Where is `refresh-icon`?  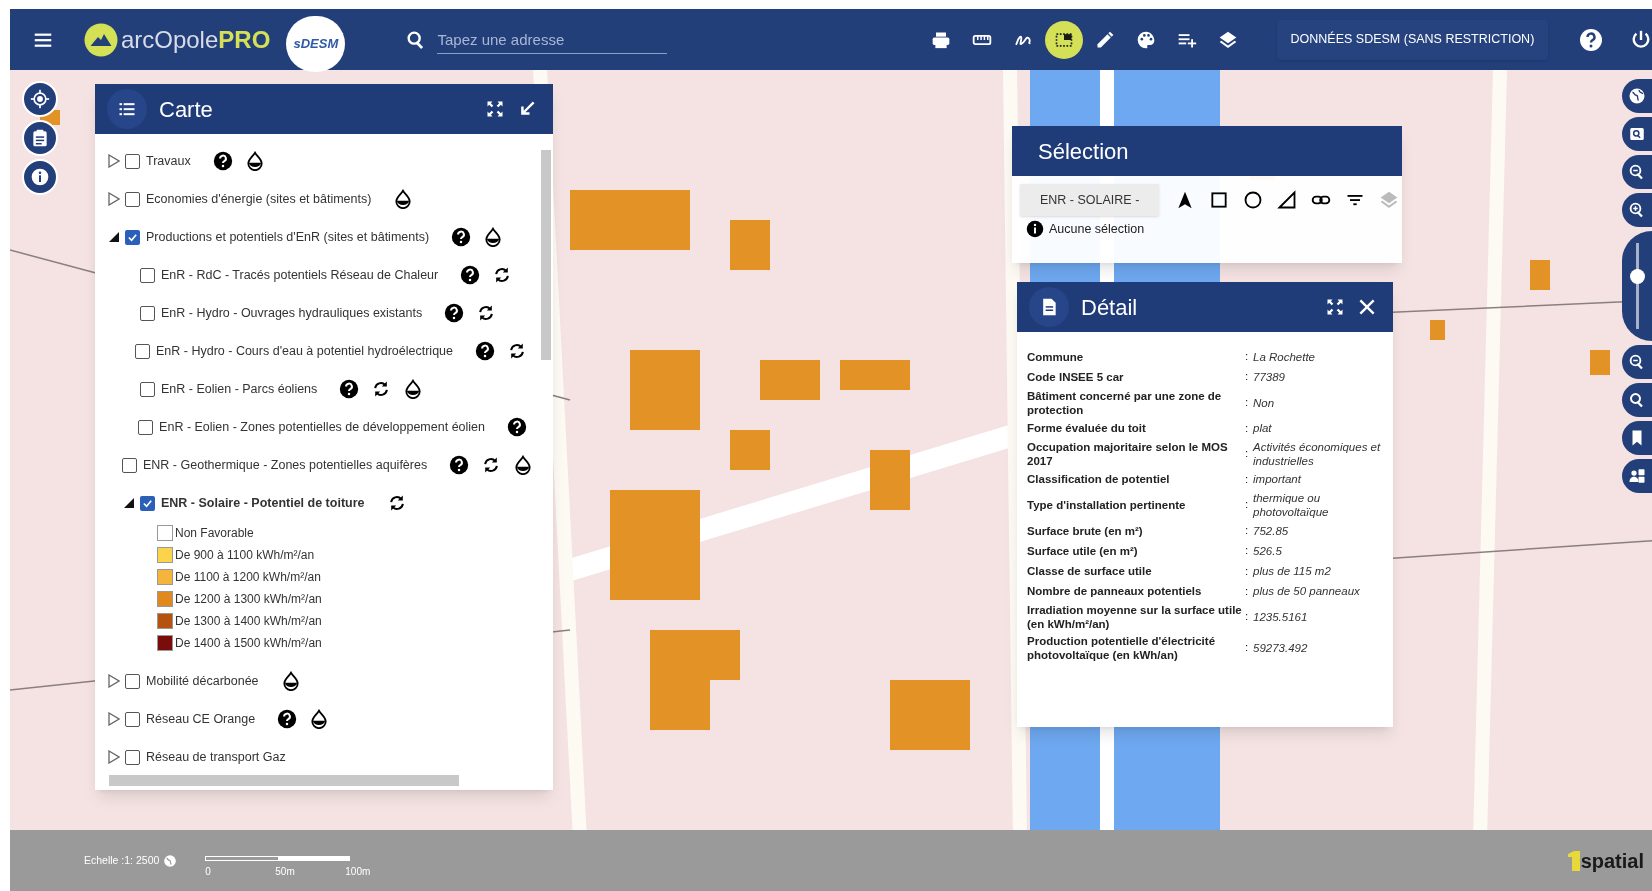 refresh-icon is located at coordinates (517, 351).